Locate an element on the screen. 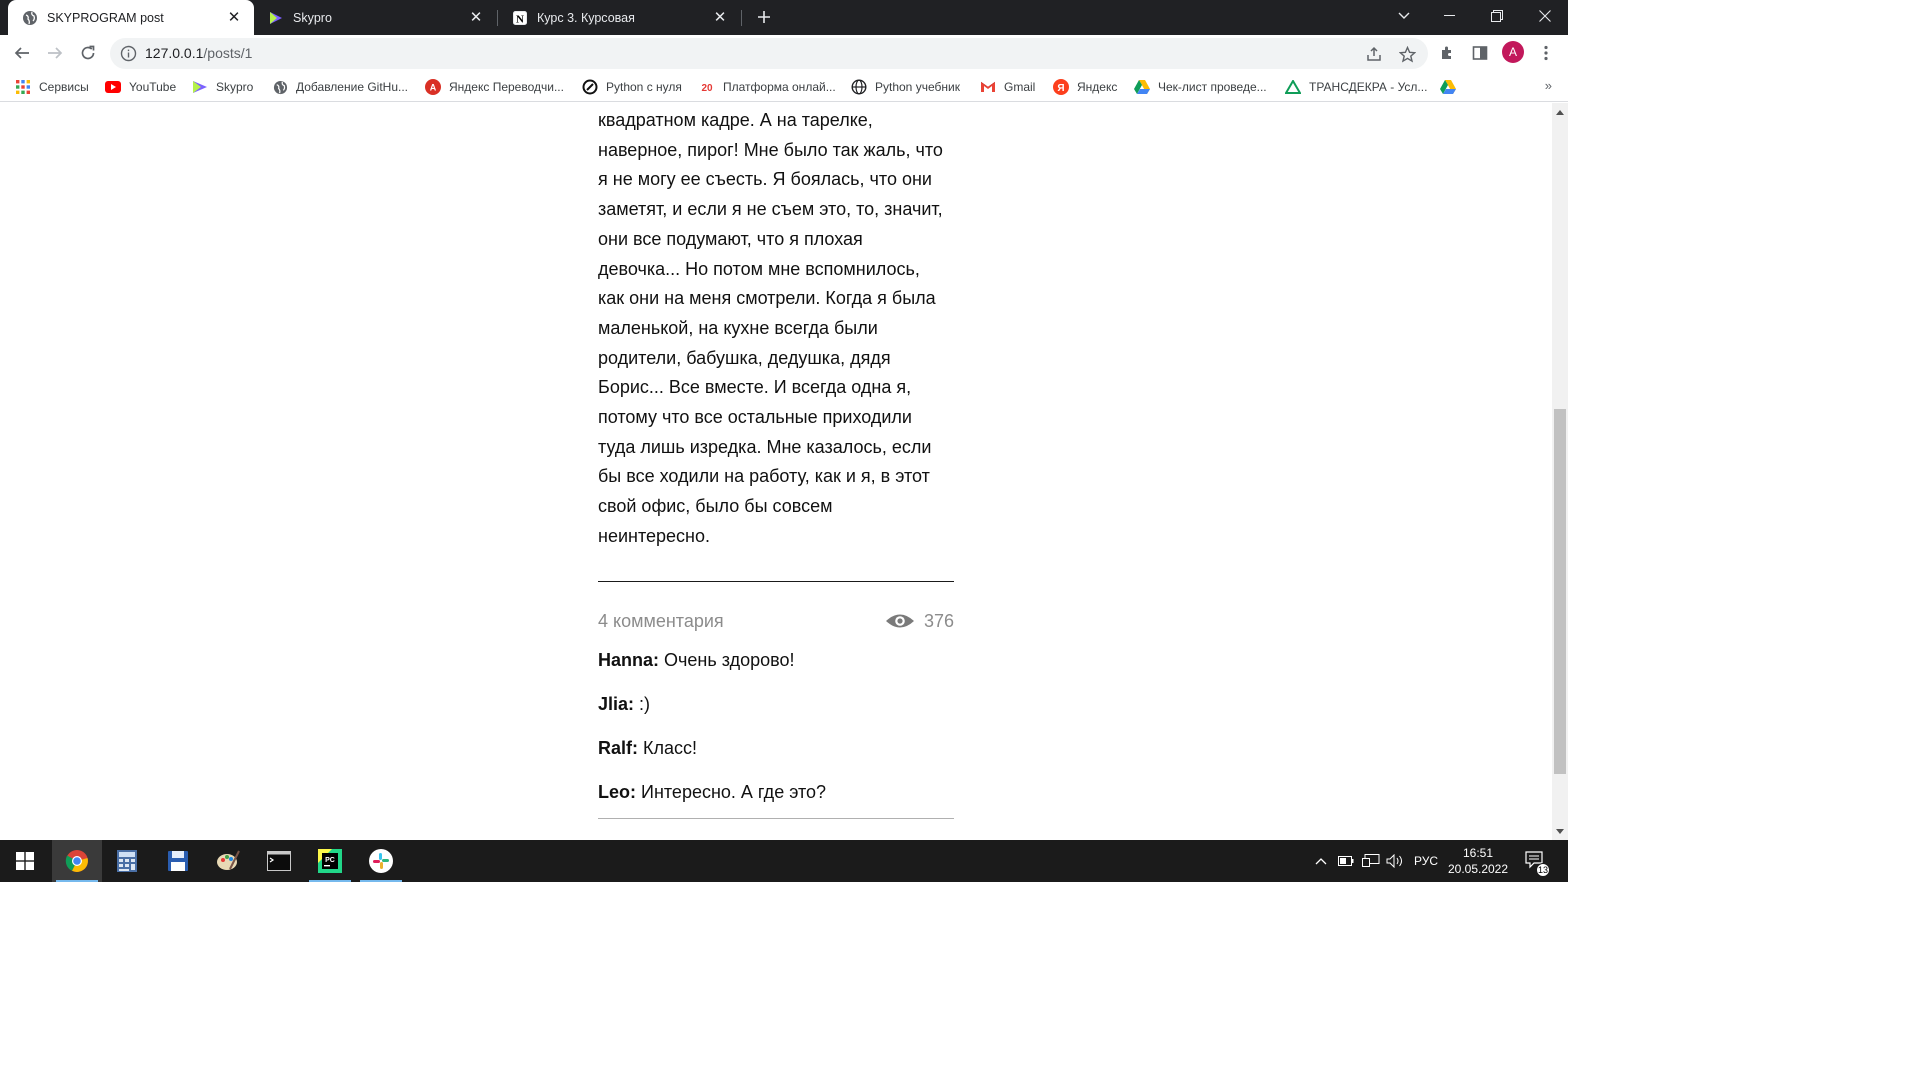 This screenshot has width=1920, height=1080. side-panel-icon is located at coordinates (1480, 53).